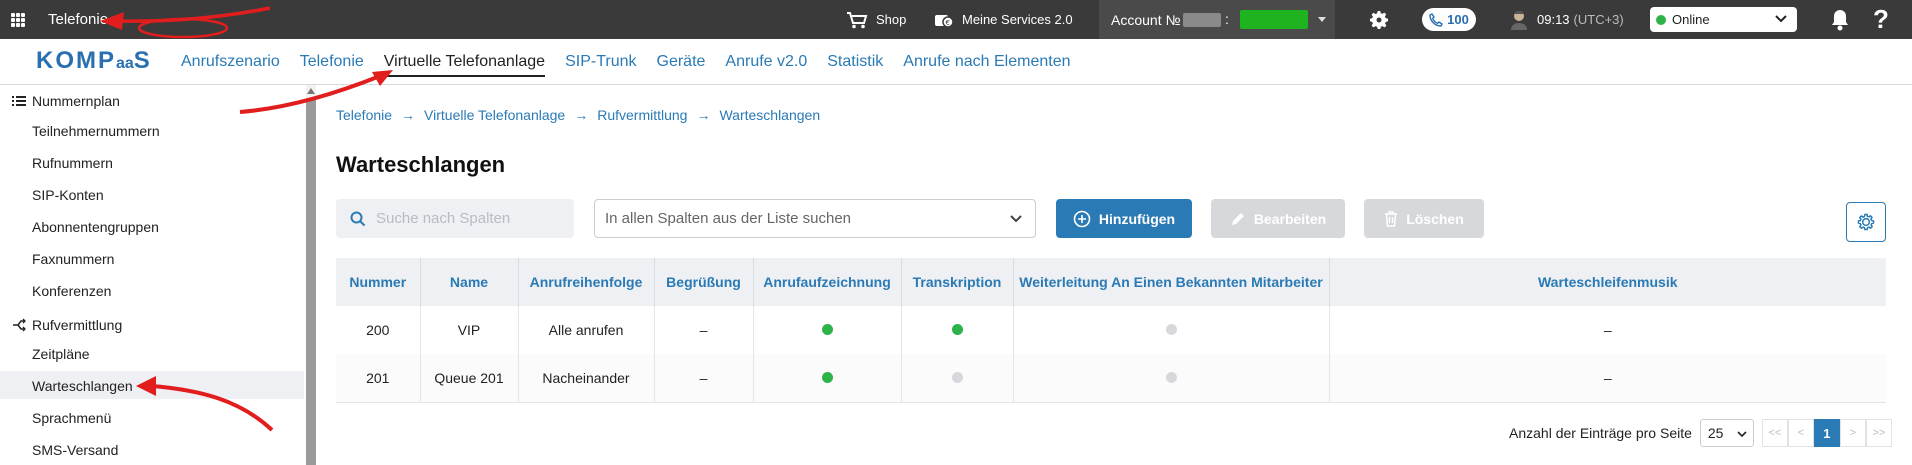 The height and width of the screenshot is (465, 1912). Describe the element at coordinates (1840, 22) in the screenshot. I see `bell-icon` at that location.